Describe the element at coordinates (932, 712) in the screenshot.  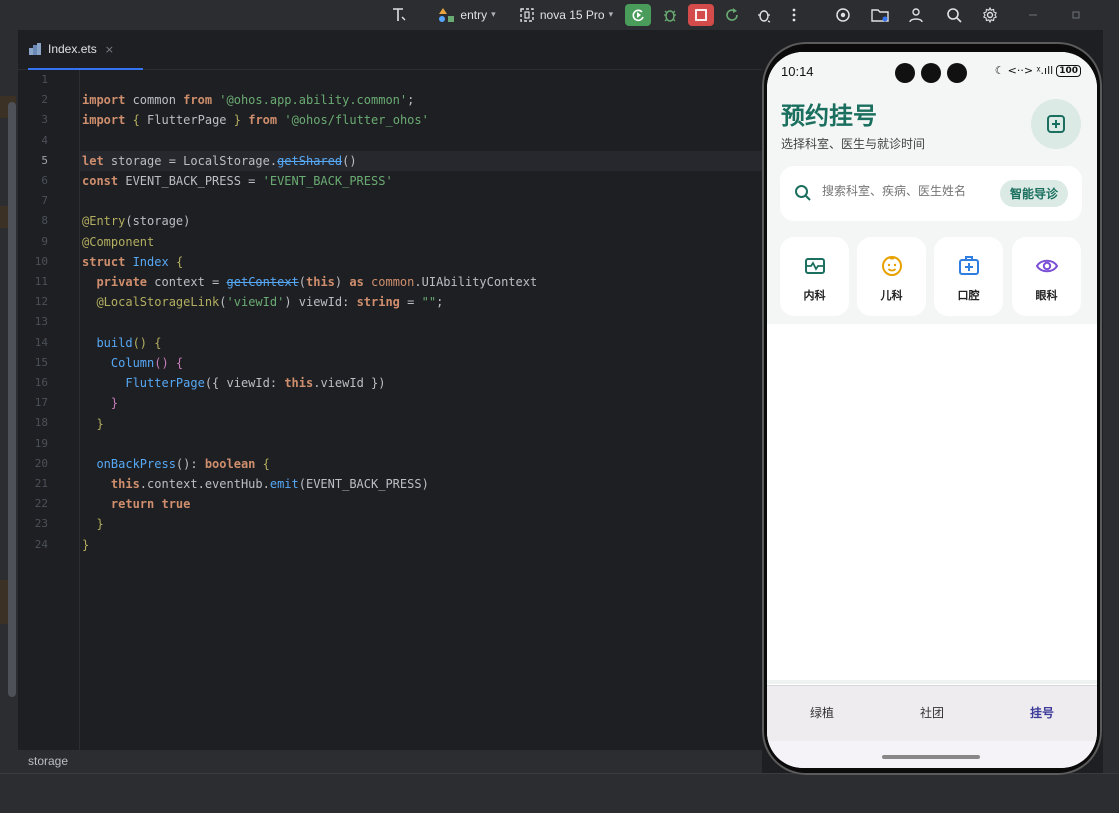
I see `nav-tab-clubs: 社团` at that location.